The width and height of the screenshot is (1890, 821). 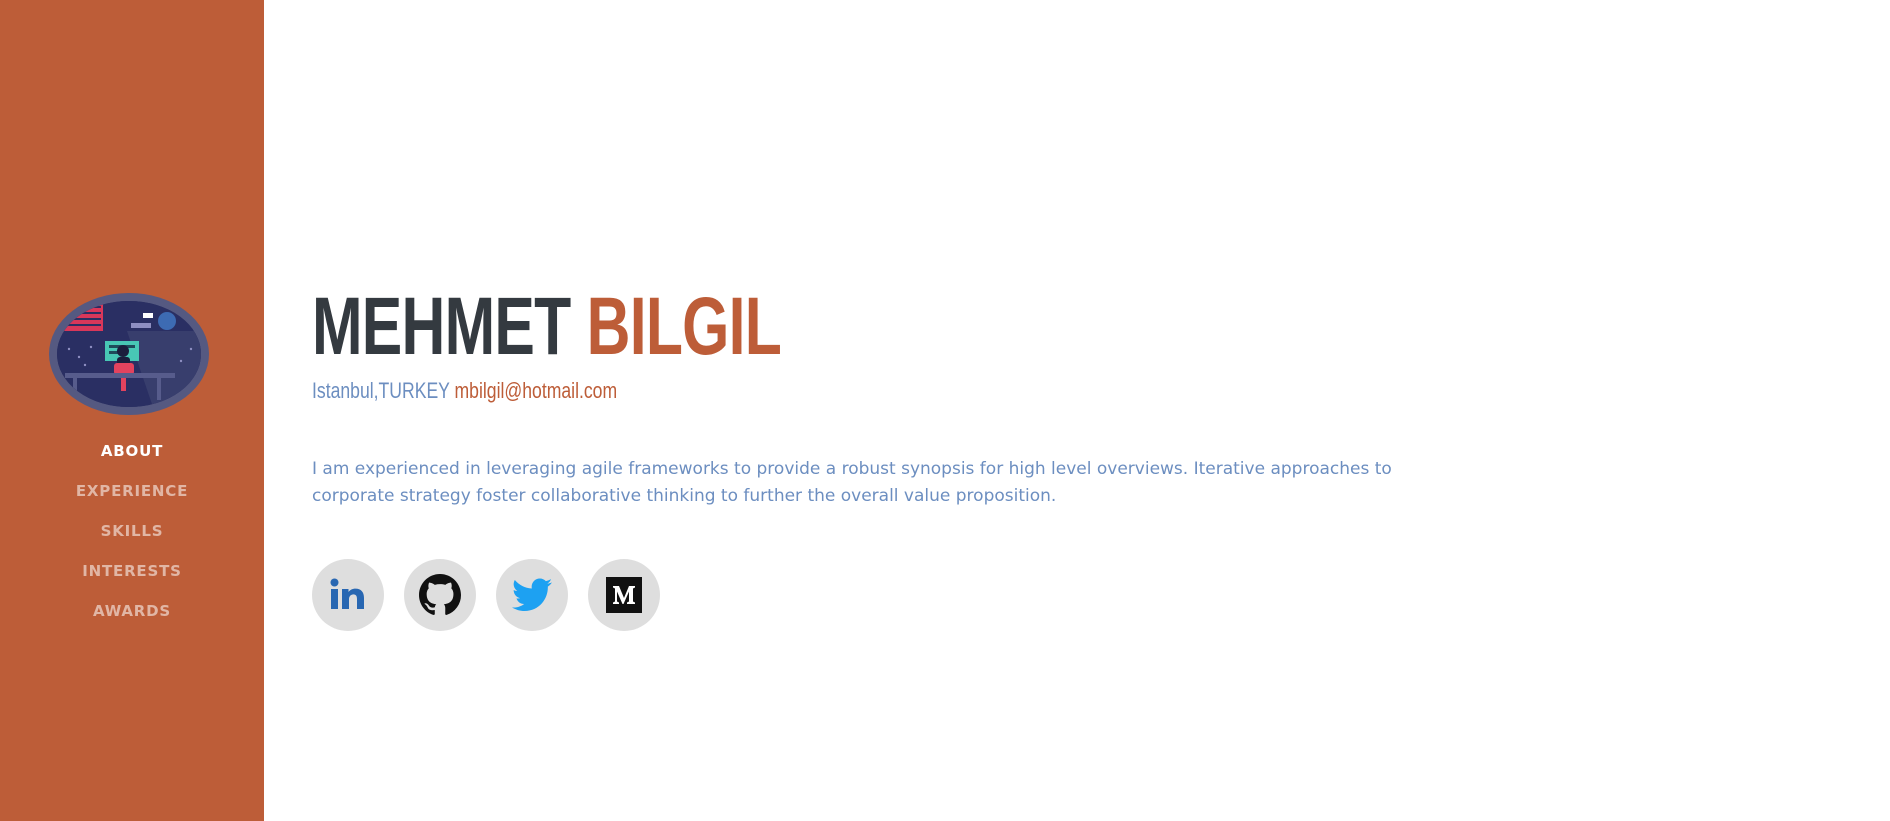 I want to click on nav-link-about: ABOUT, so click(x=132, y=451).